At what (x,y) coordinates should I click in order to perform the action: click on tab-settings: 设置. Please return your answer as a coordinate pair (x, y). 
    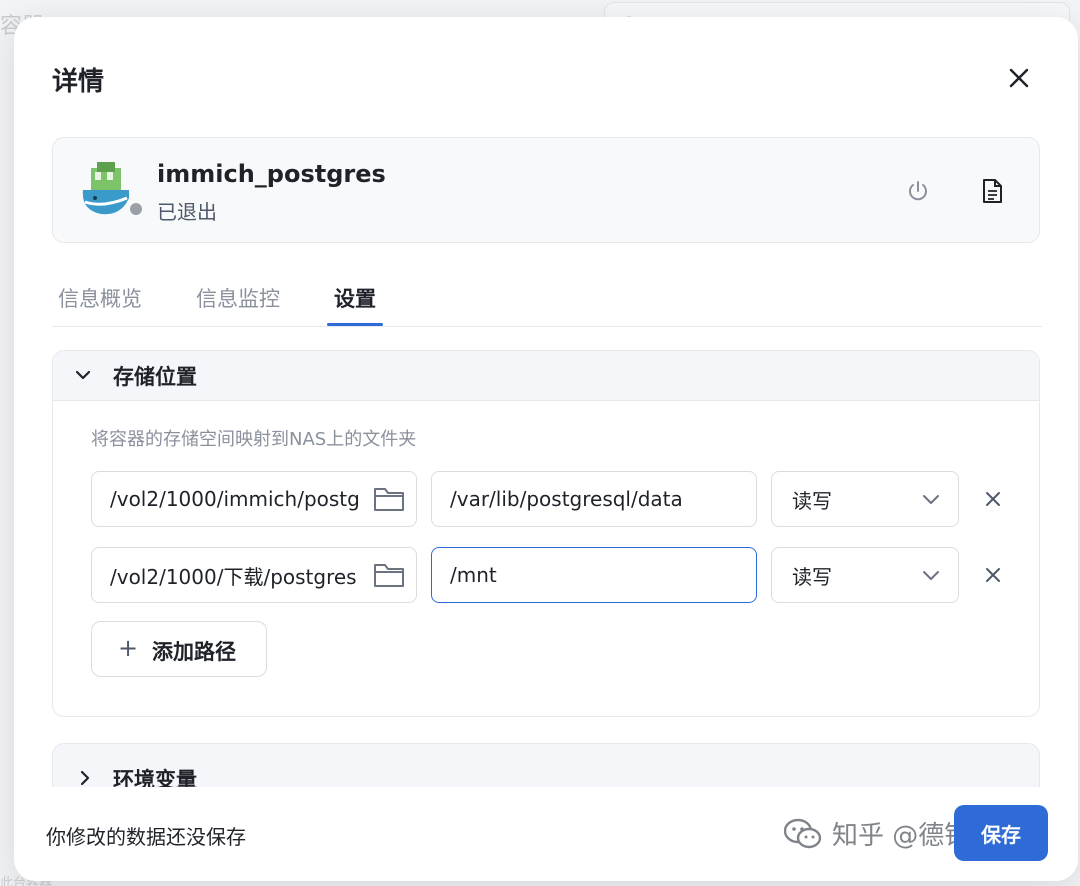
    Looking at the image, I should click on (355, 298).